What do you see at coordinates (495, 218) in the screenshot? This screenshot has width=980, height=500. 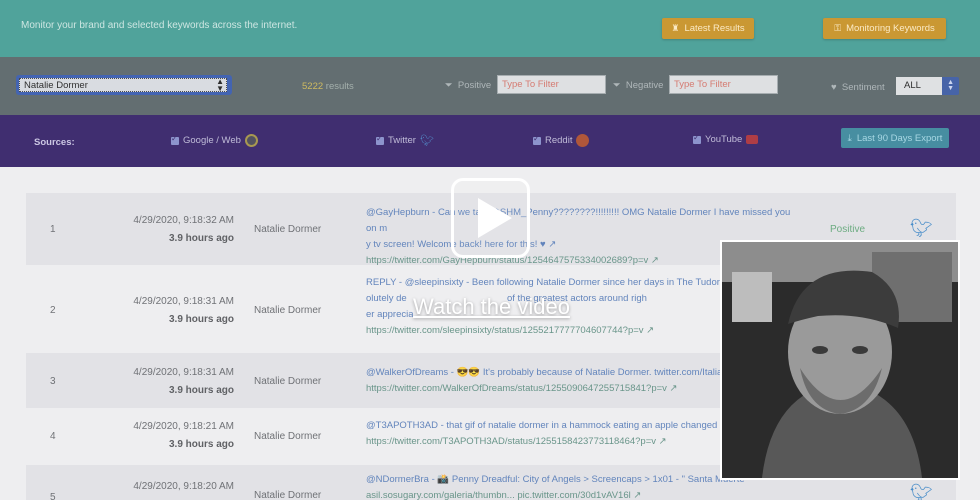 I see `play-icon` at bounding box center [495, 218].